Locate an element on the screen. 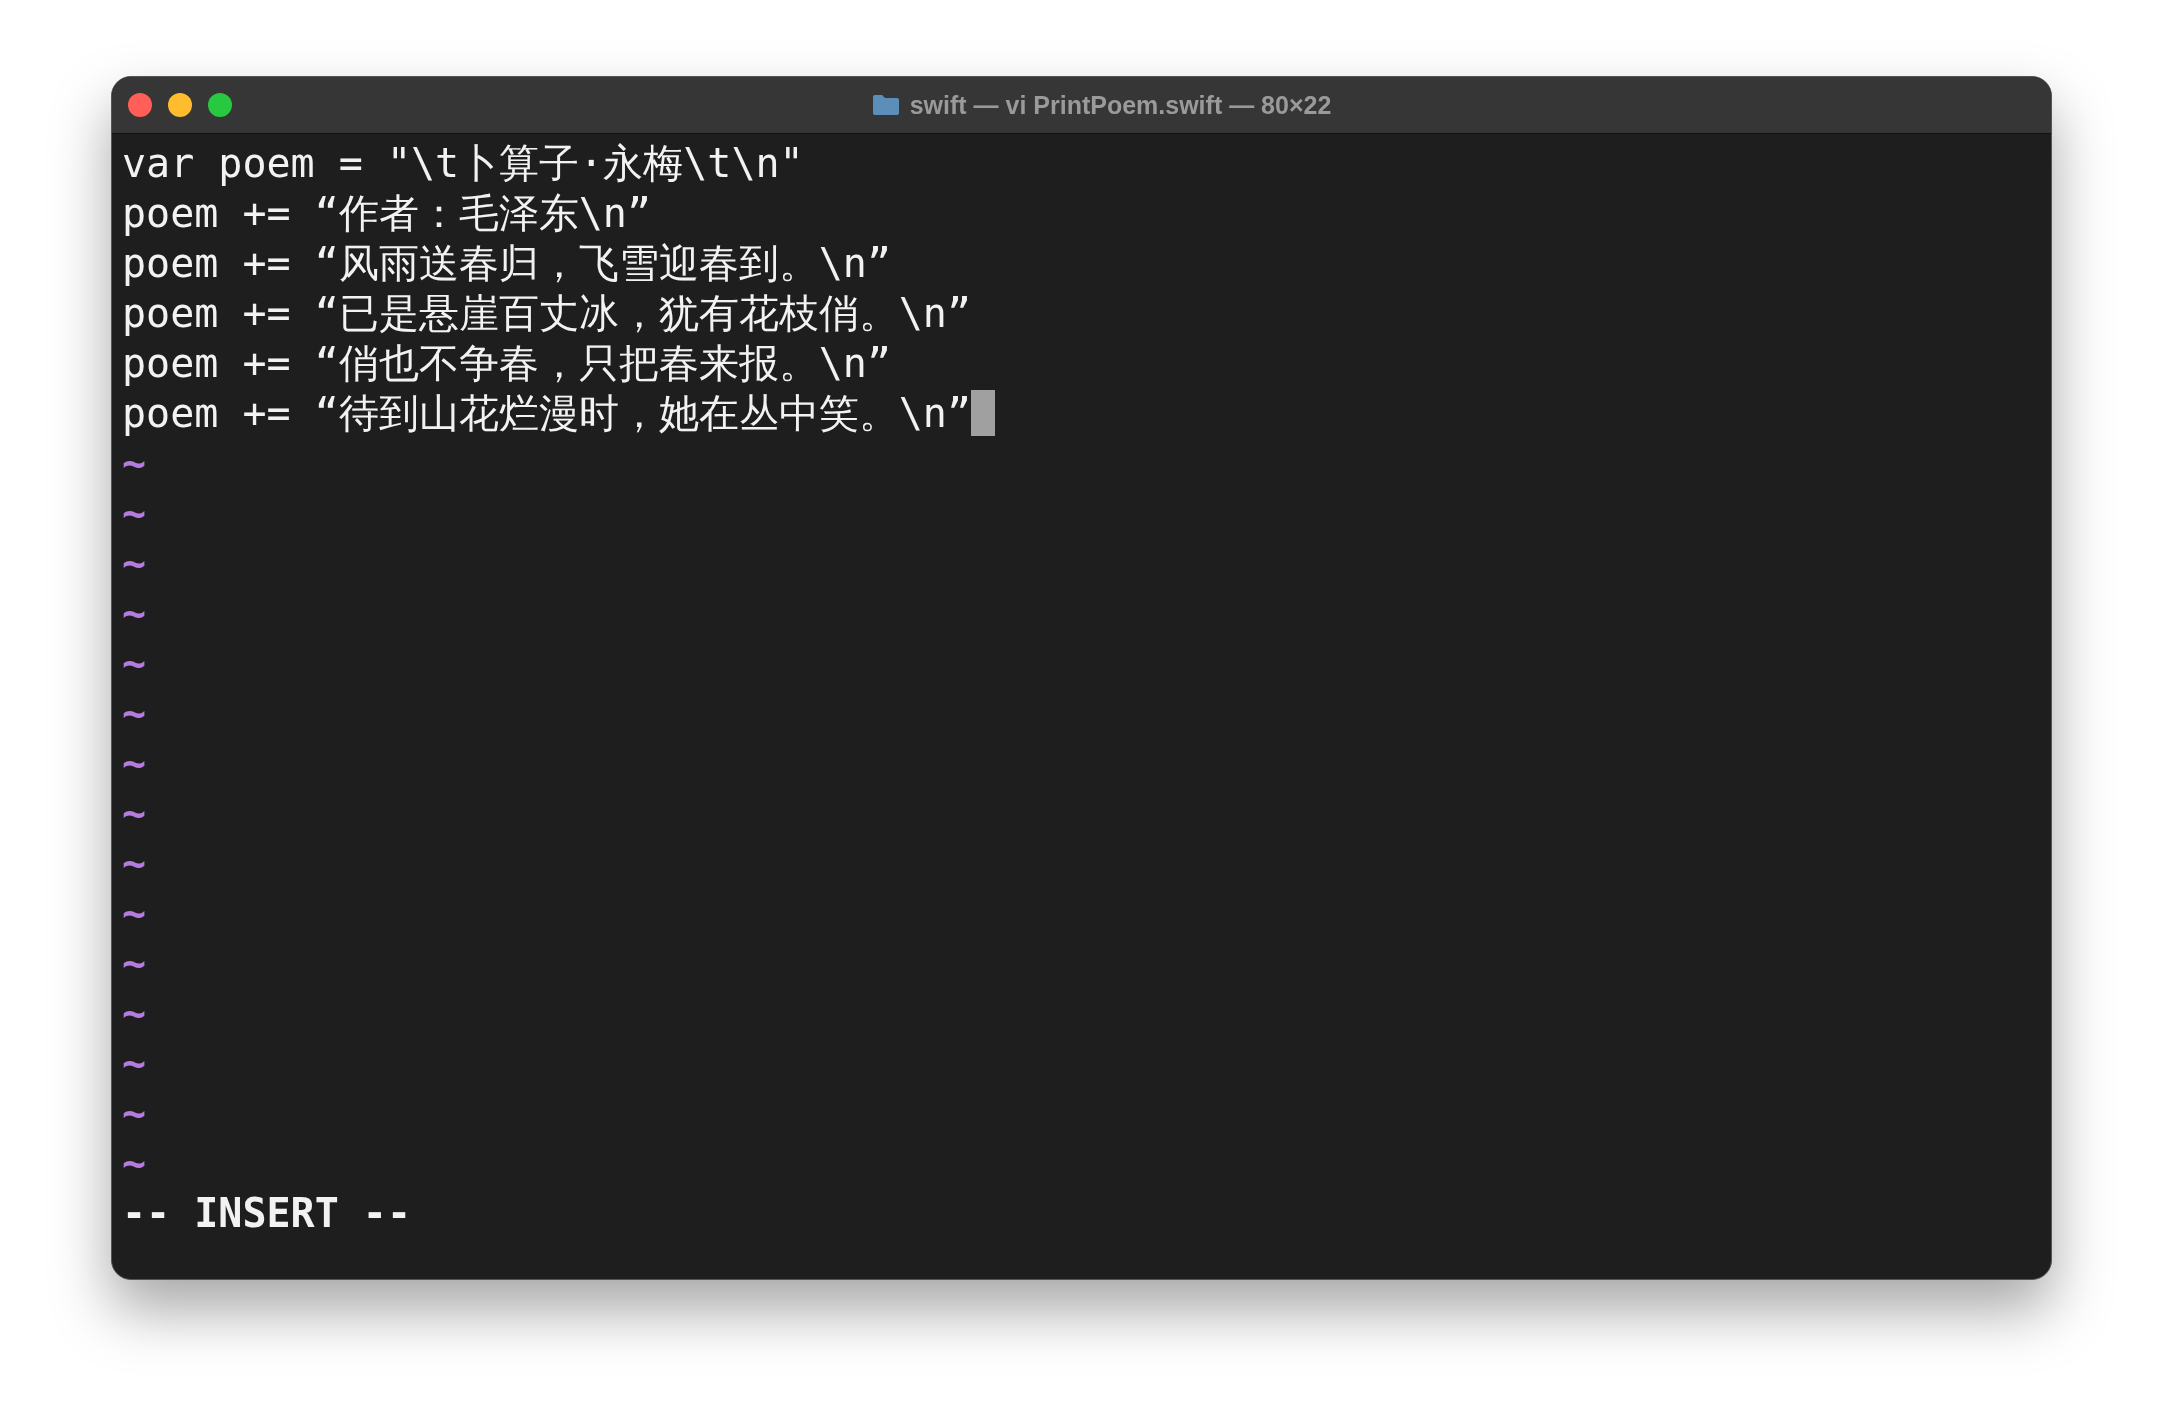 The height and width of the screenshot is (1428, 2164). window-title: swift — vi PrintPoem.swift — 80×22 is located at coordinates (1120, 105).